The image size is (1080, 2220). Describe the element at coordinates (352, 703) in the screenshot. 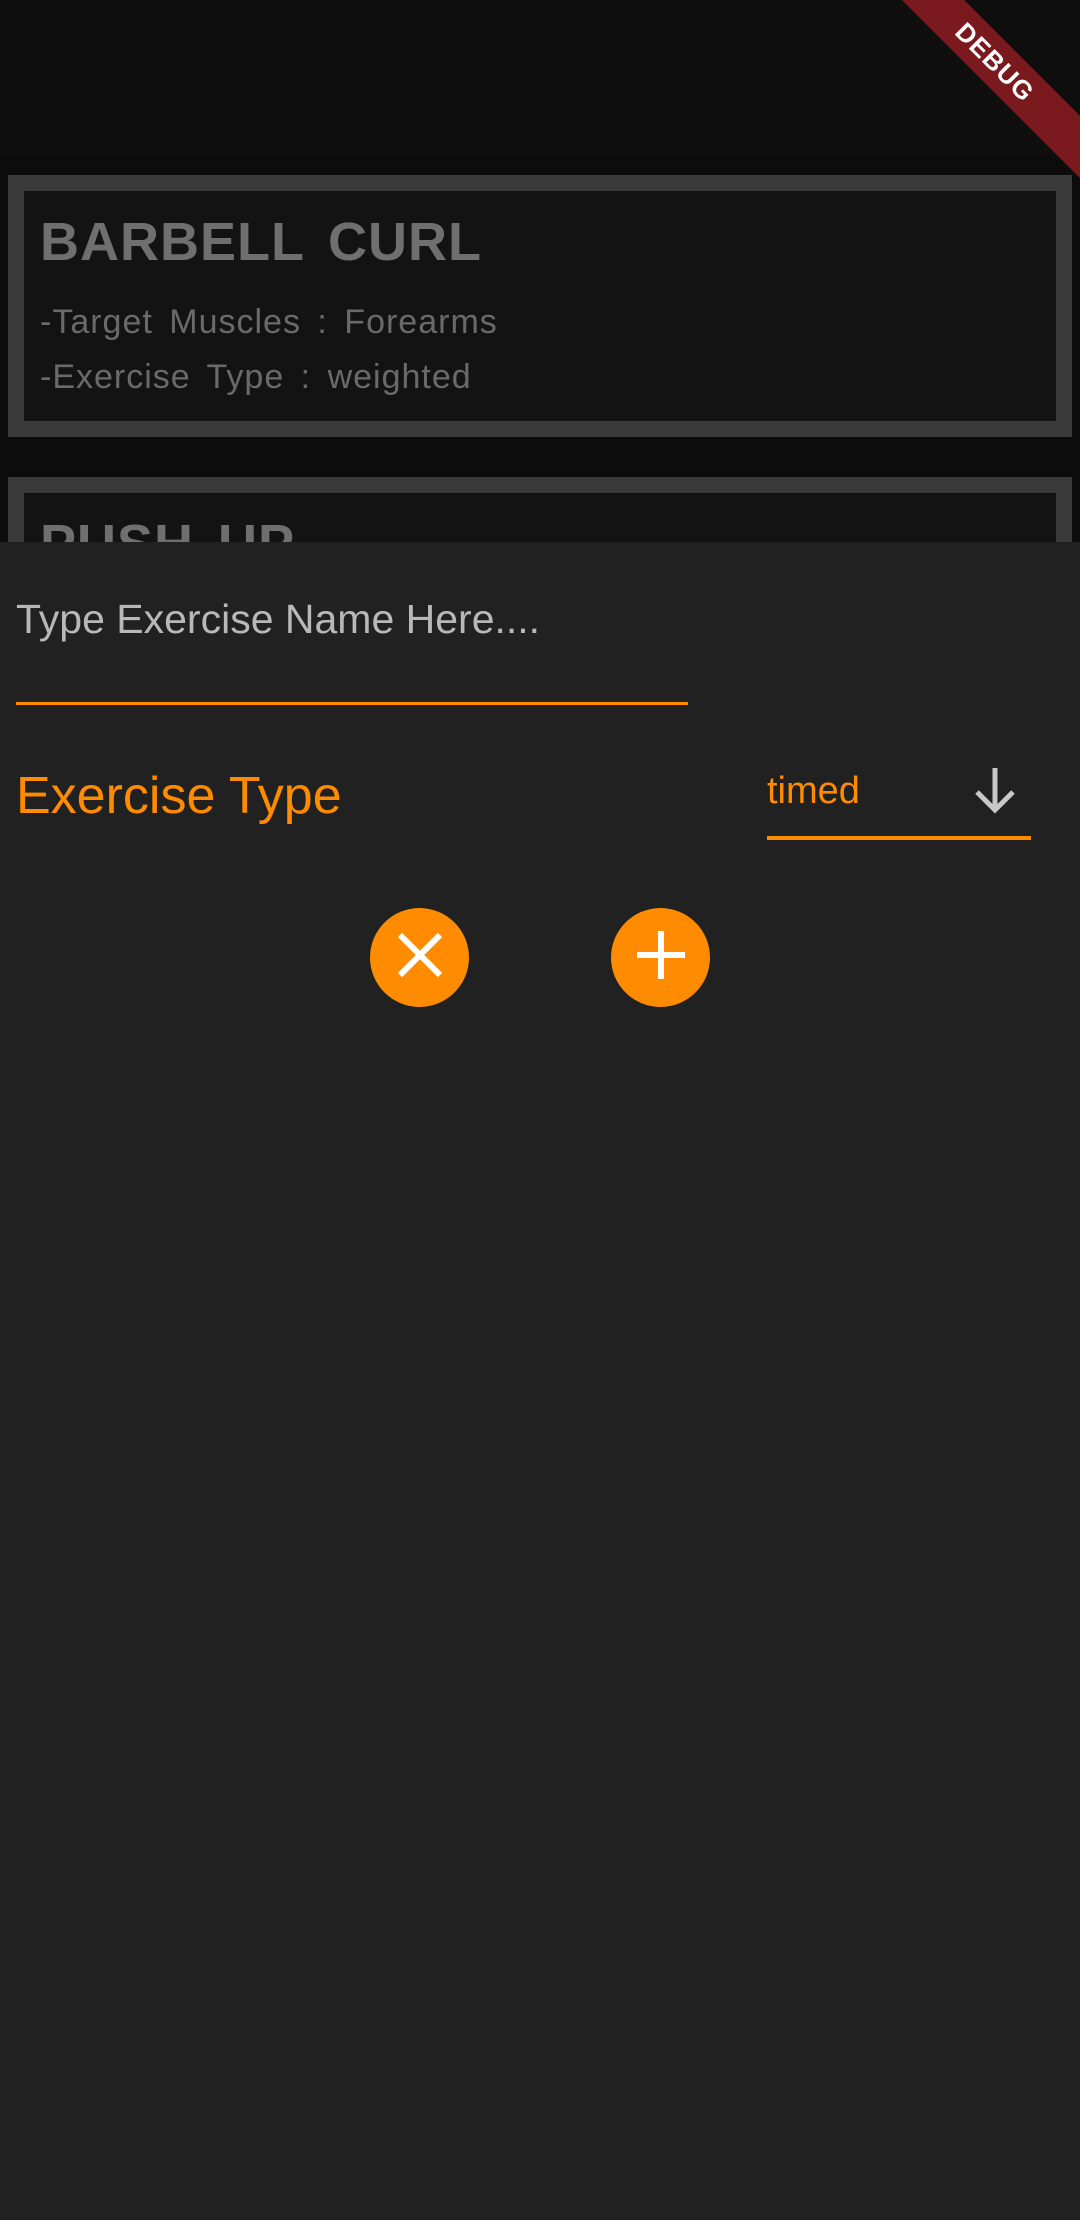

I see `exercise-name-underline` at that location.